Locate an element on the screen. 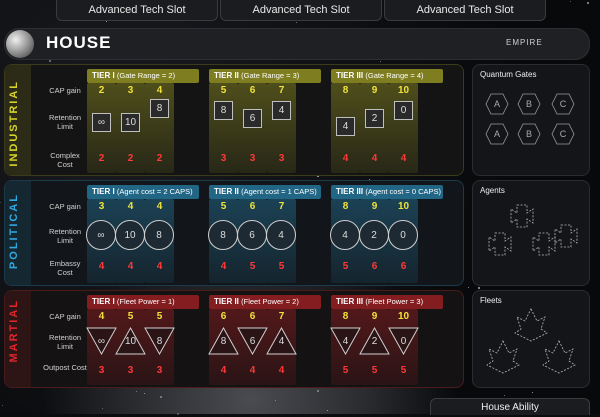  industrial-cost-label: Complex Cost is located at coordinates (65, 160).